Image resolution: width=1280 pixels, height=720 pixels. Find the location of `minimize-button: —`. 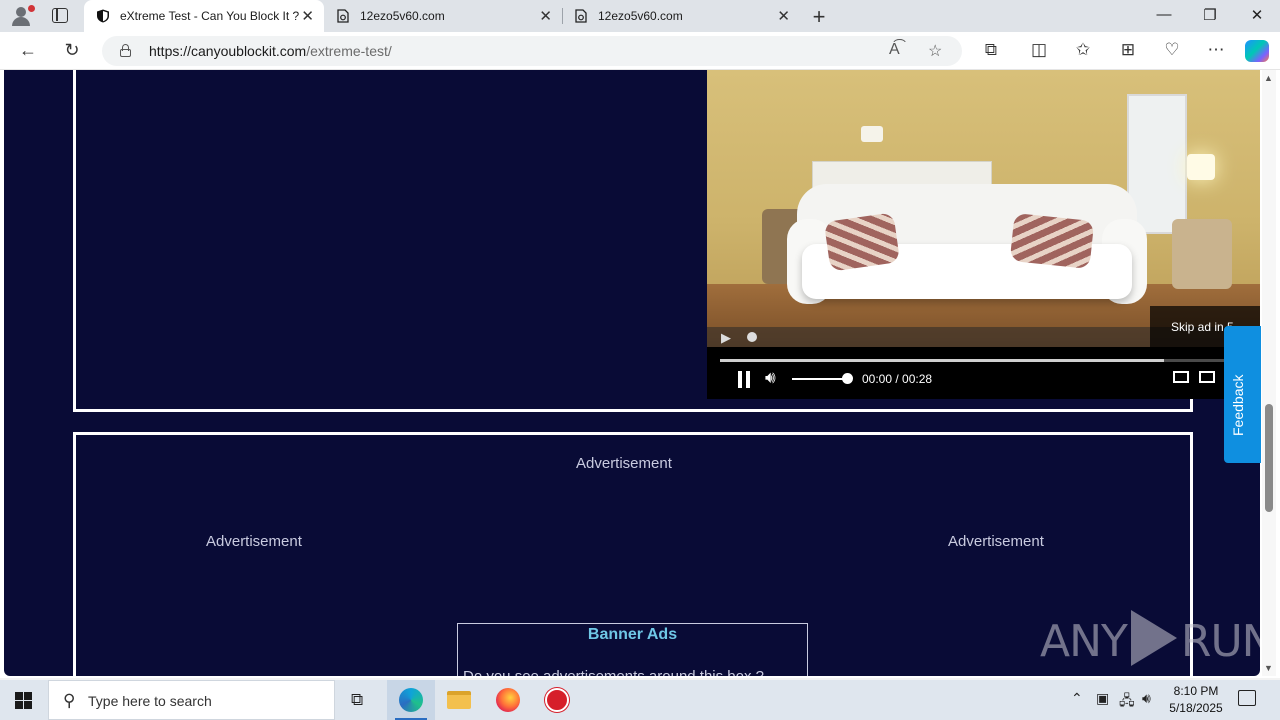

minimize-button: — is located at coordinates (1164, 14).